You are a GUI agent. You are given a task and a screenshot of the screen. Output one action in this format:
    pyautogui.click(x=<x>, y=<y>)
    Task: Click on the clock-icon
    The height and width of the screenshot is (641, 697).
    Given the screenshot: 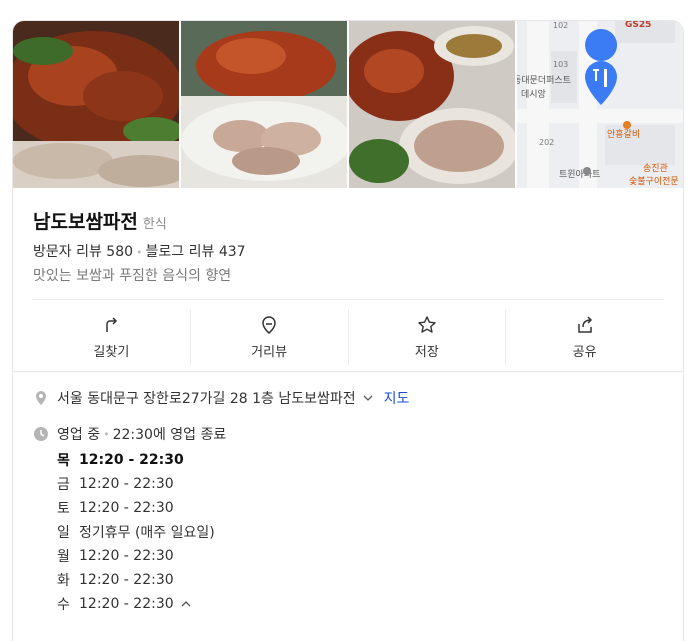 What is the action you would take?
    pyautogui.click(x=41, y=434)
    